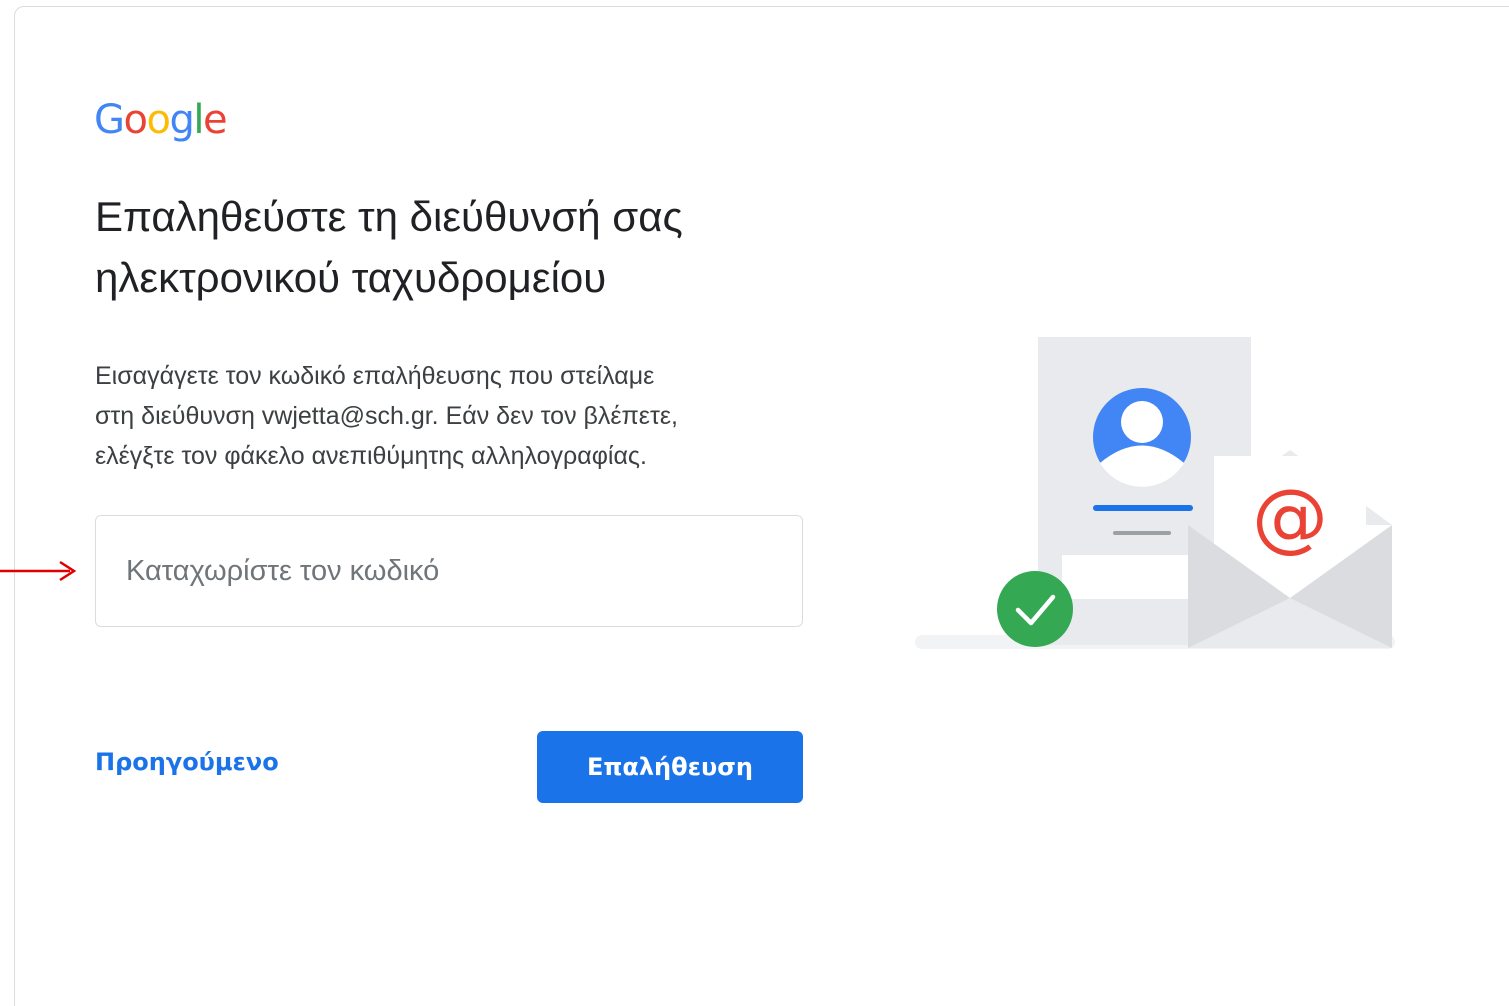 This screenshot has width=1509, height=1006. I want to click on verify-button: Επαλήθευση, so click(670, 767).